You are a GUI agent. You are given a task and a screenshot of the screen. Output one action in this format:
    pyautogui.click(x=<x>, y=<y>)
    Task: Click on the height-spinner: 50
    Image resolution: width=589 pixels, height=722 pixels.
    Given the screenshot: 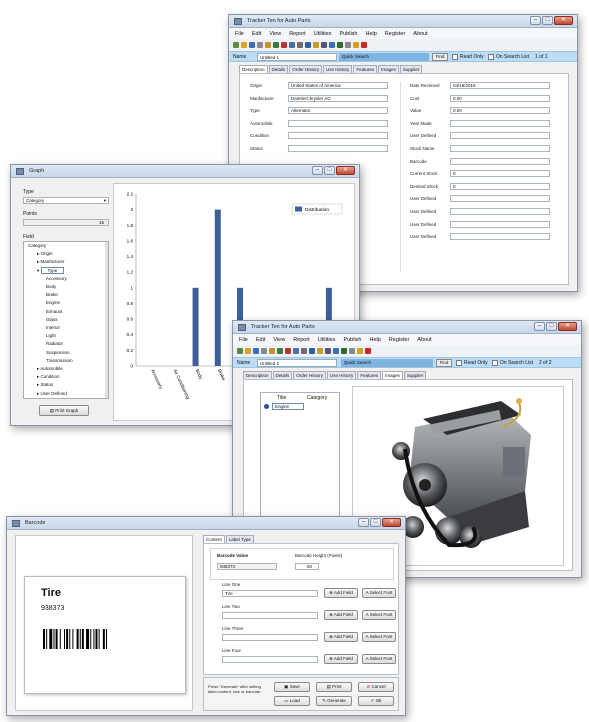 What is the action you would take?
    pyautogui.click(x=307, y=566)
    